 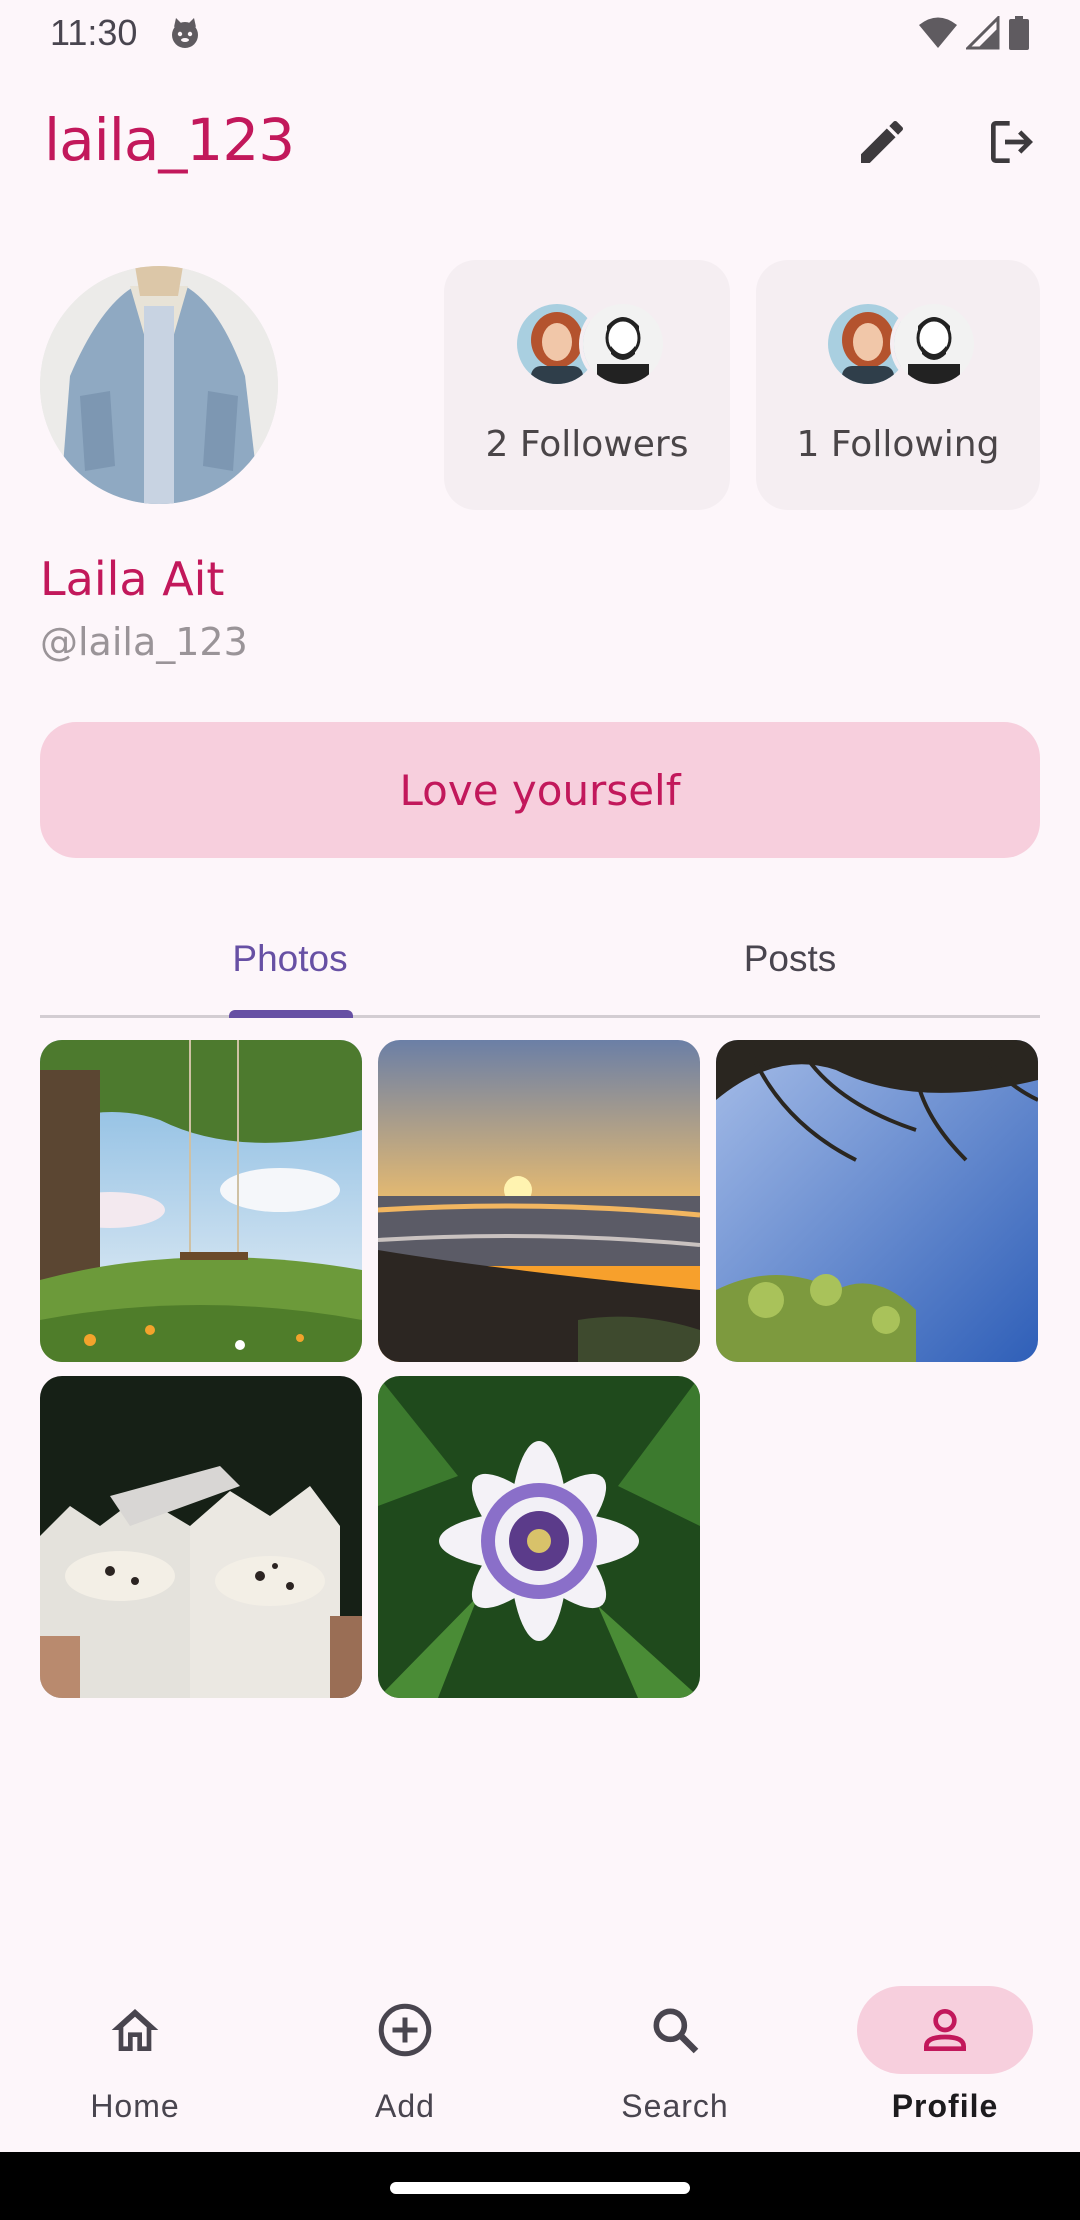 What do you see at coordinates (290, 959) in the screenshot?
I see `tab-photos: Photos` at bounding box center [290, 959].